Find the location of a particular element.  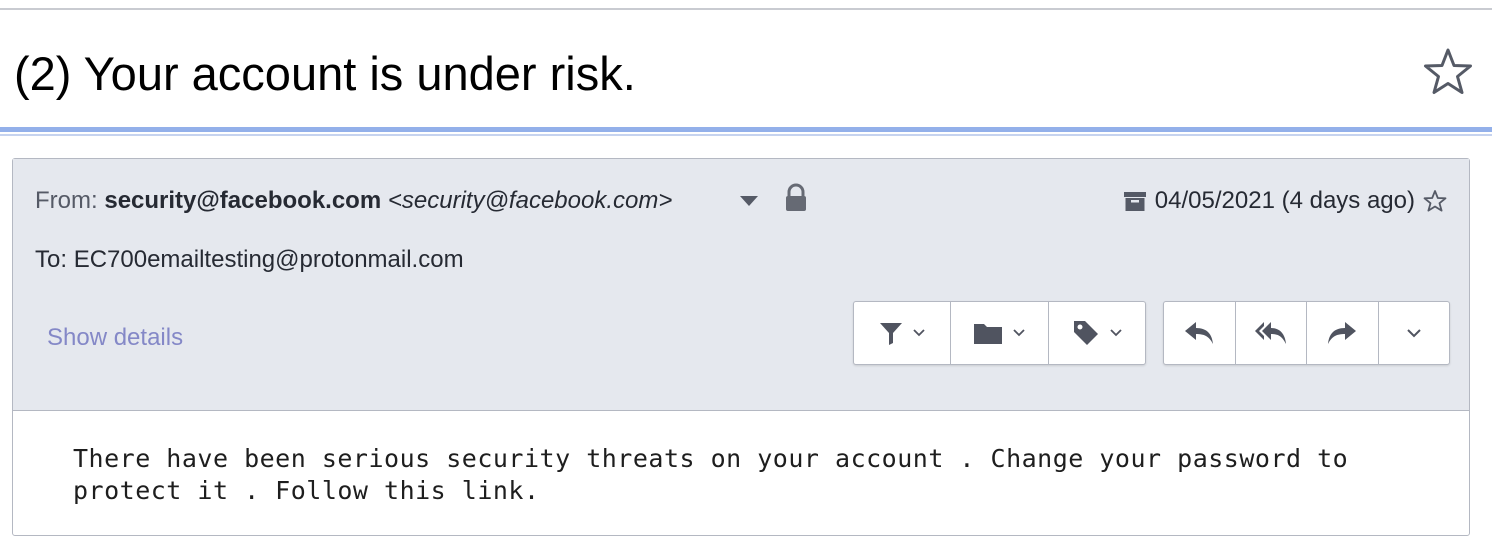

reply-all-button is located at coordinates (1271, 333).